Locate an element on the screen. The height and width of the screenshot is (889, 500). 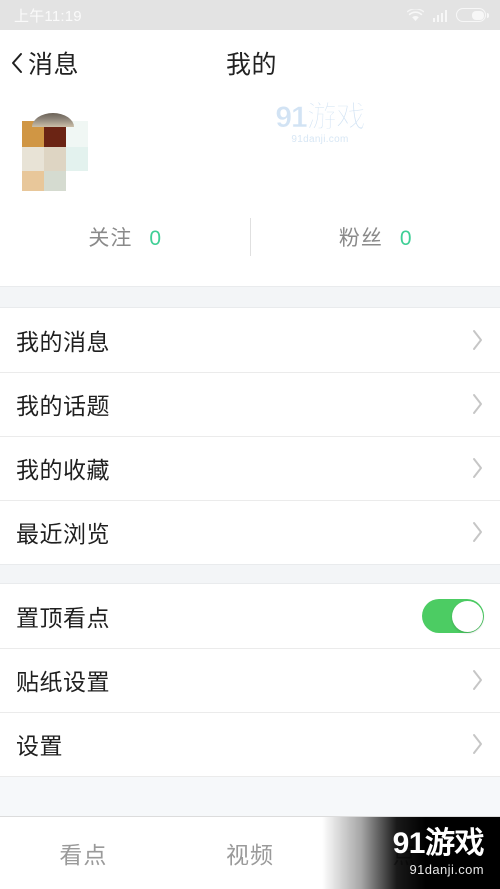
list-item-label: 设置 is located at coordinates (39, 746).